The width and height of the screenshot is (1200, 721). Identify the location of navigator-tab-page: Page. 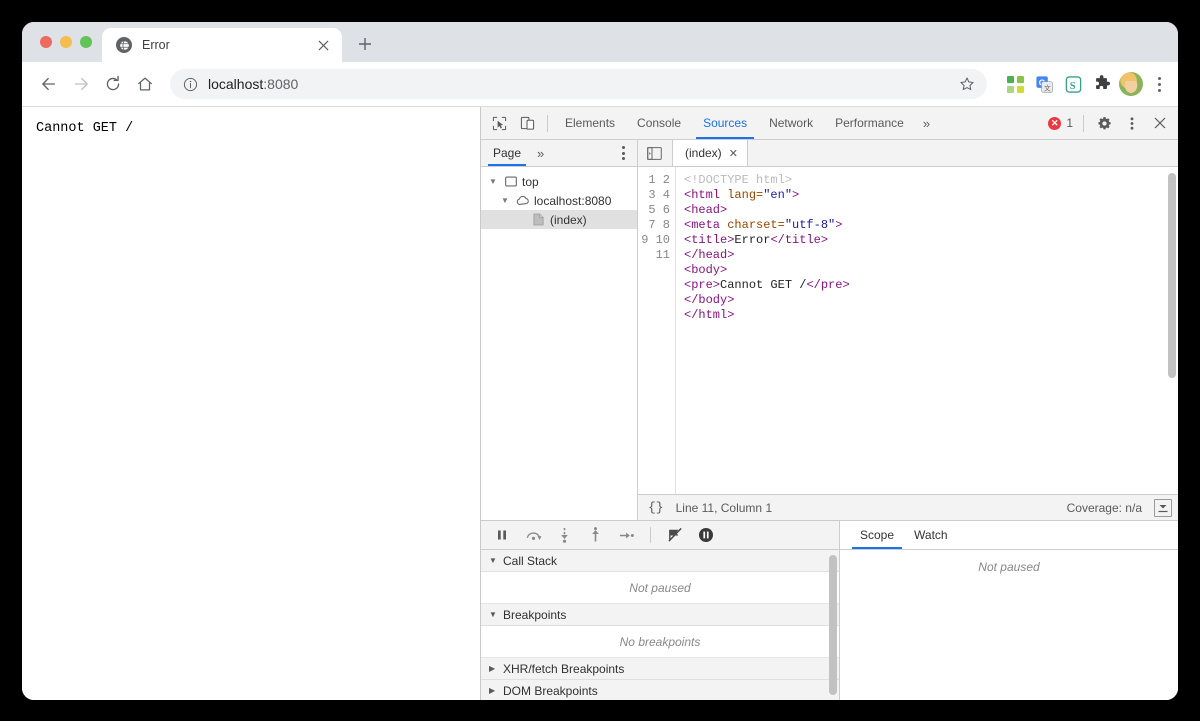
(507, 153).